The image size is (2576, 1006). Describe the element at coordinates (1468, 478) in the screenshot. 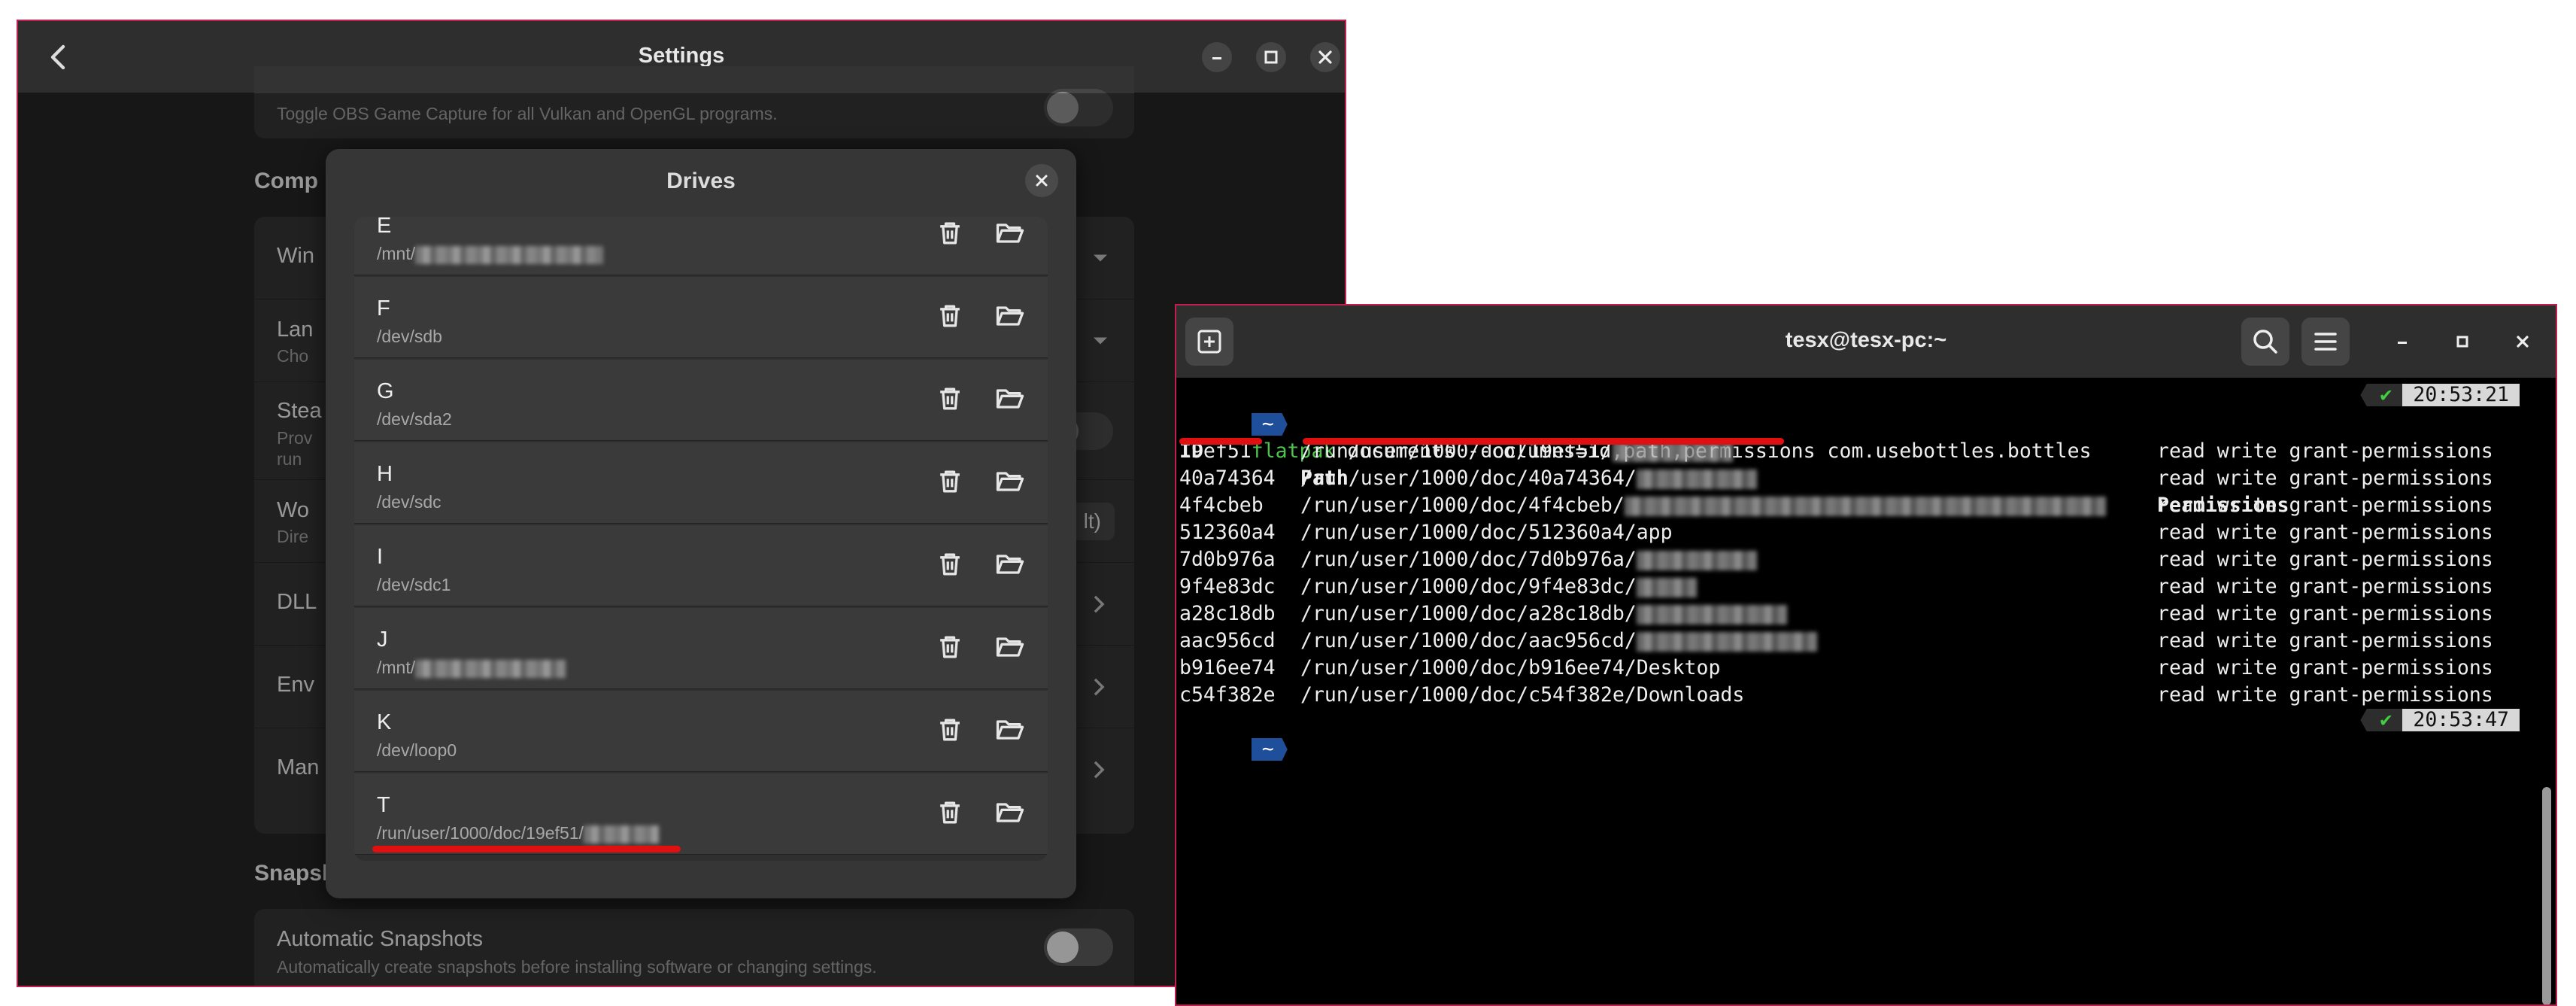

I see `doc-path-text: /run/user/1000/doc/40a74364/` at that location.